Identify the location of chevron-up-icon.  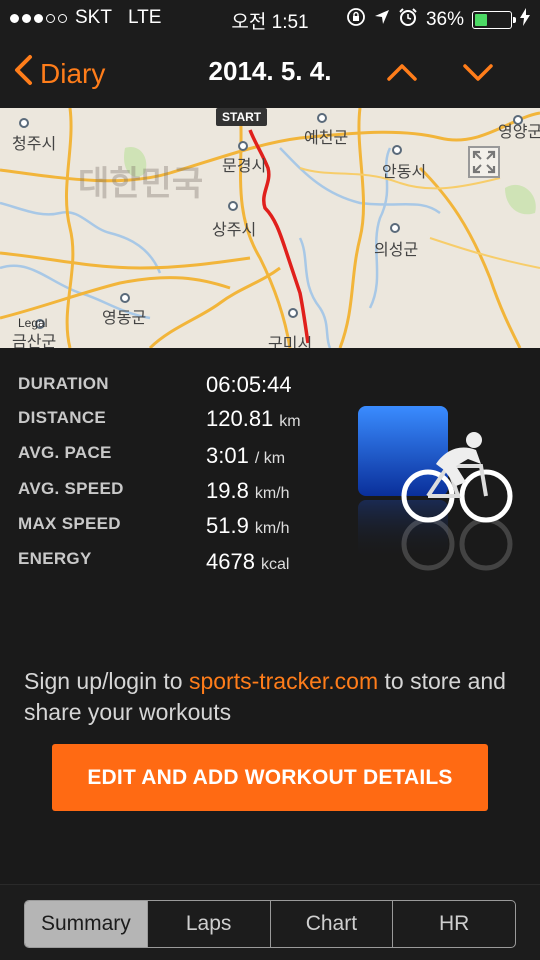
(402, 78).